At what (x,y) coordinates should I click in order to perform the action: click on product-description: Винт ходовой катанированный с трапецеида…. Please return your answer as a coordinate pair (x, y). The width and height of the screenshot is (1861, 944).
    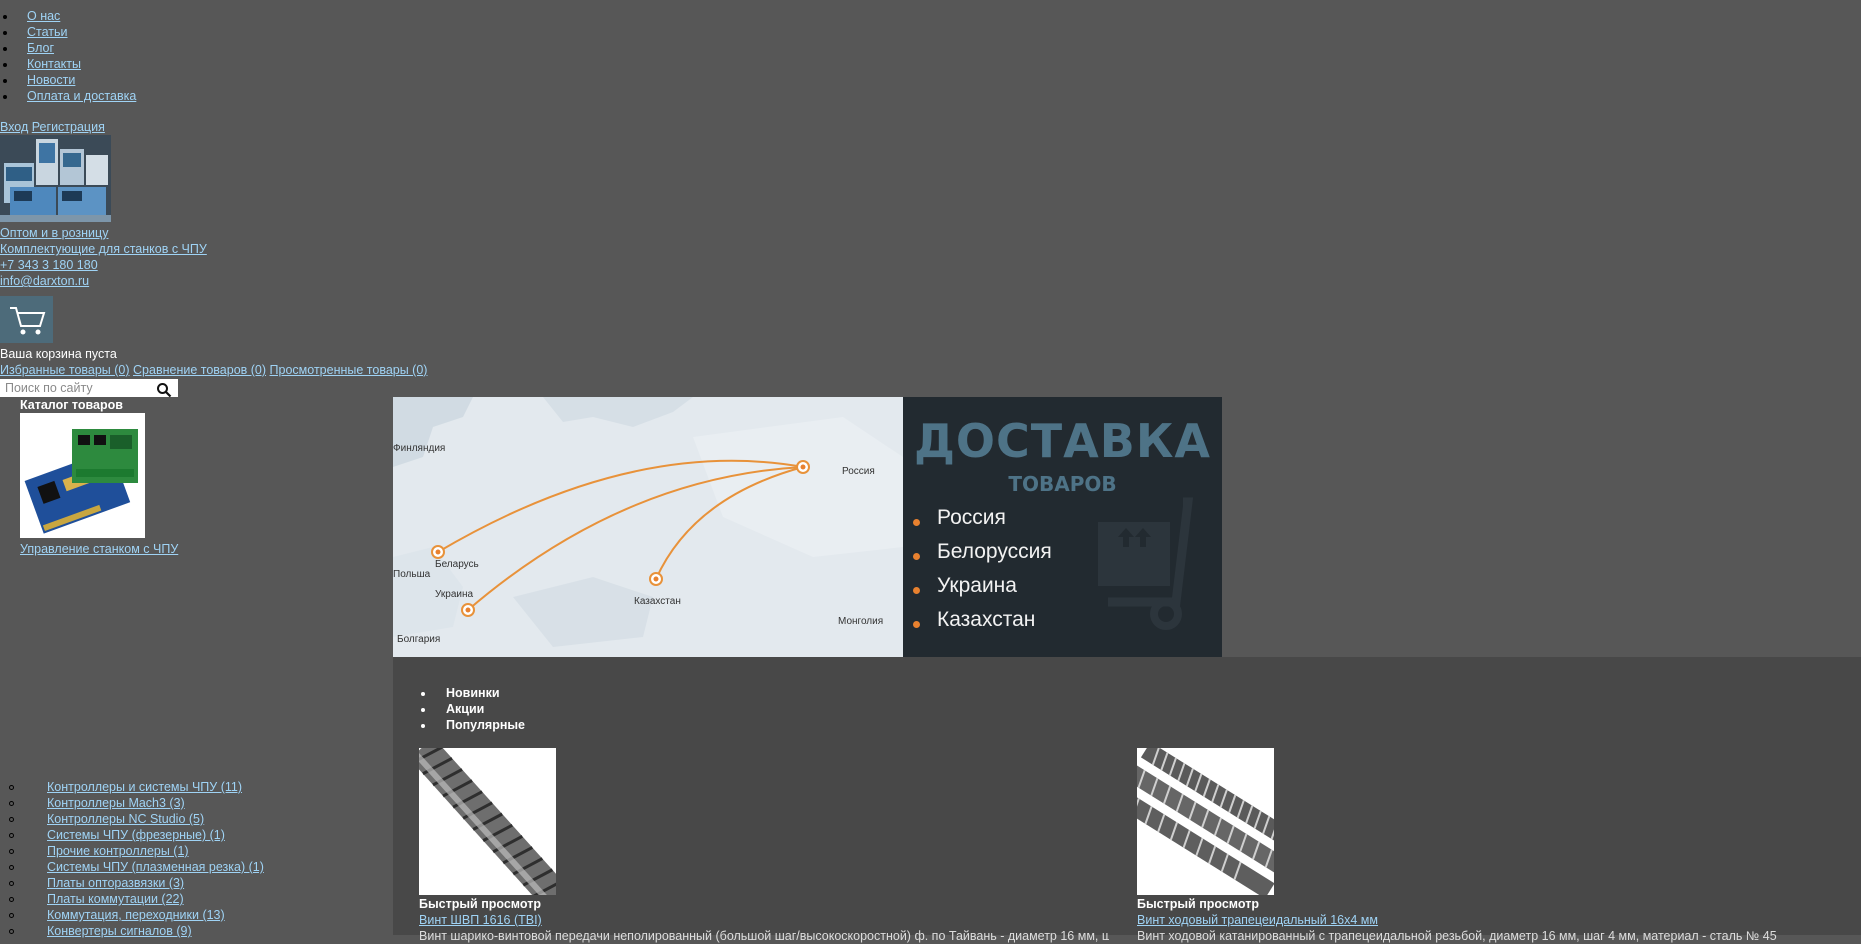
    Looking at the image, I should click on (1457, 936).